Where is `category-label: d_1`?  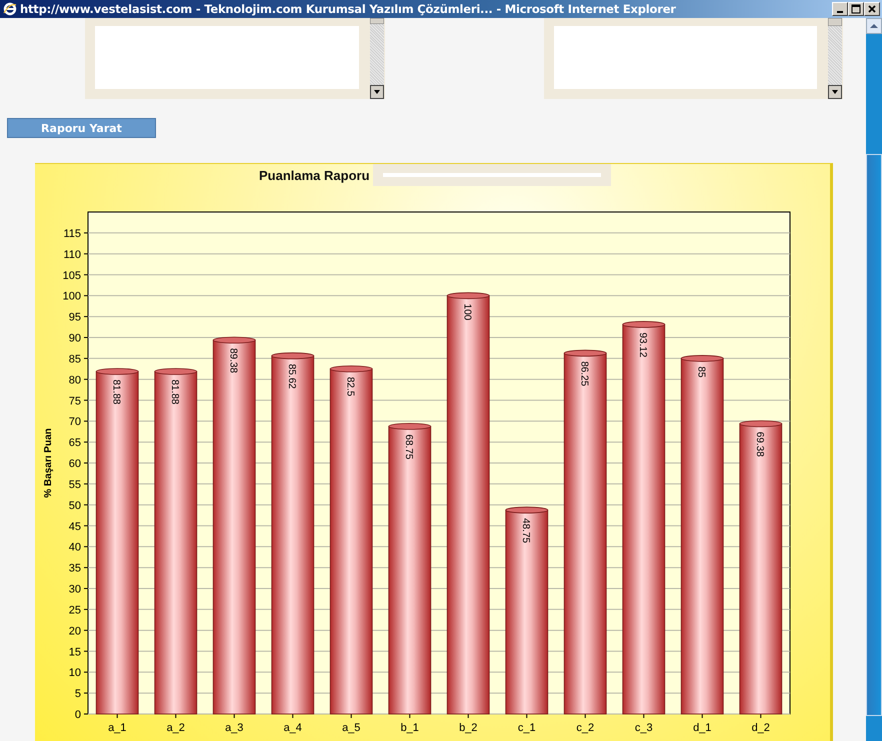
category-label: d_1 is located at coordinates (702, 728).